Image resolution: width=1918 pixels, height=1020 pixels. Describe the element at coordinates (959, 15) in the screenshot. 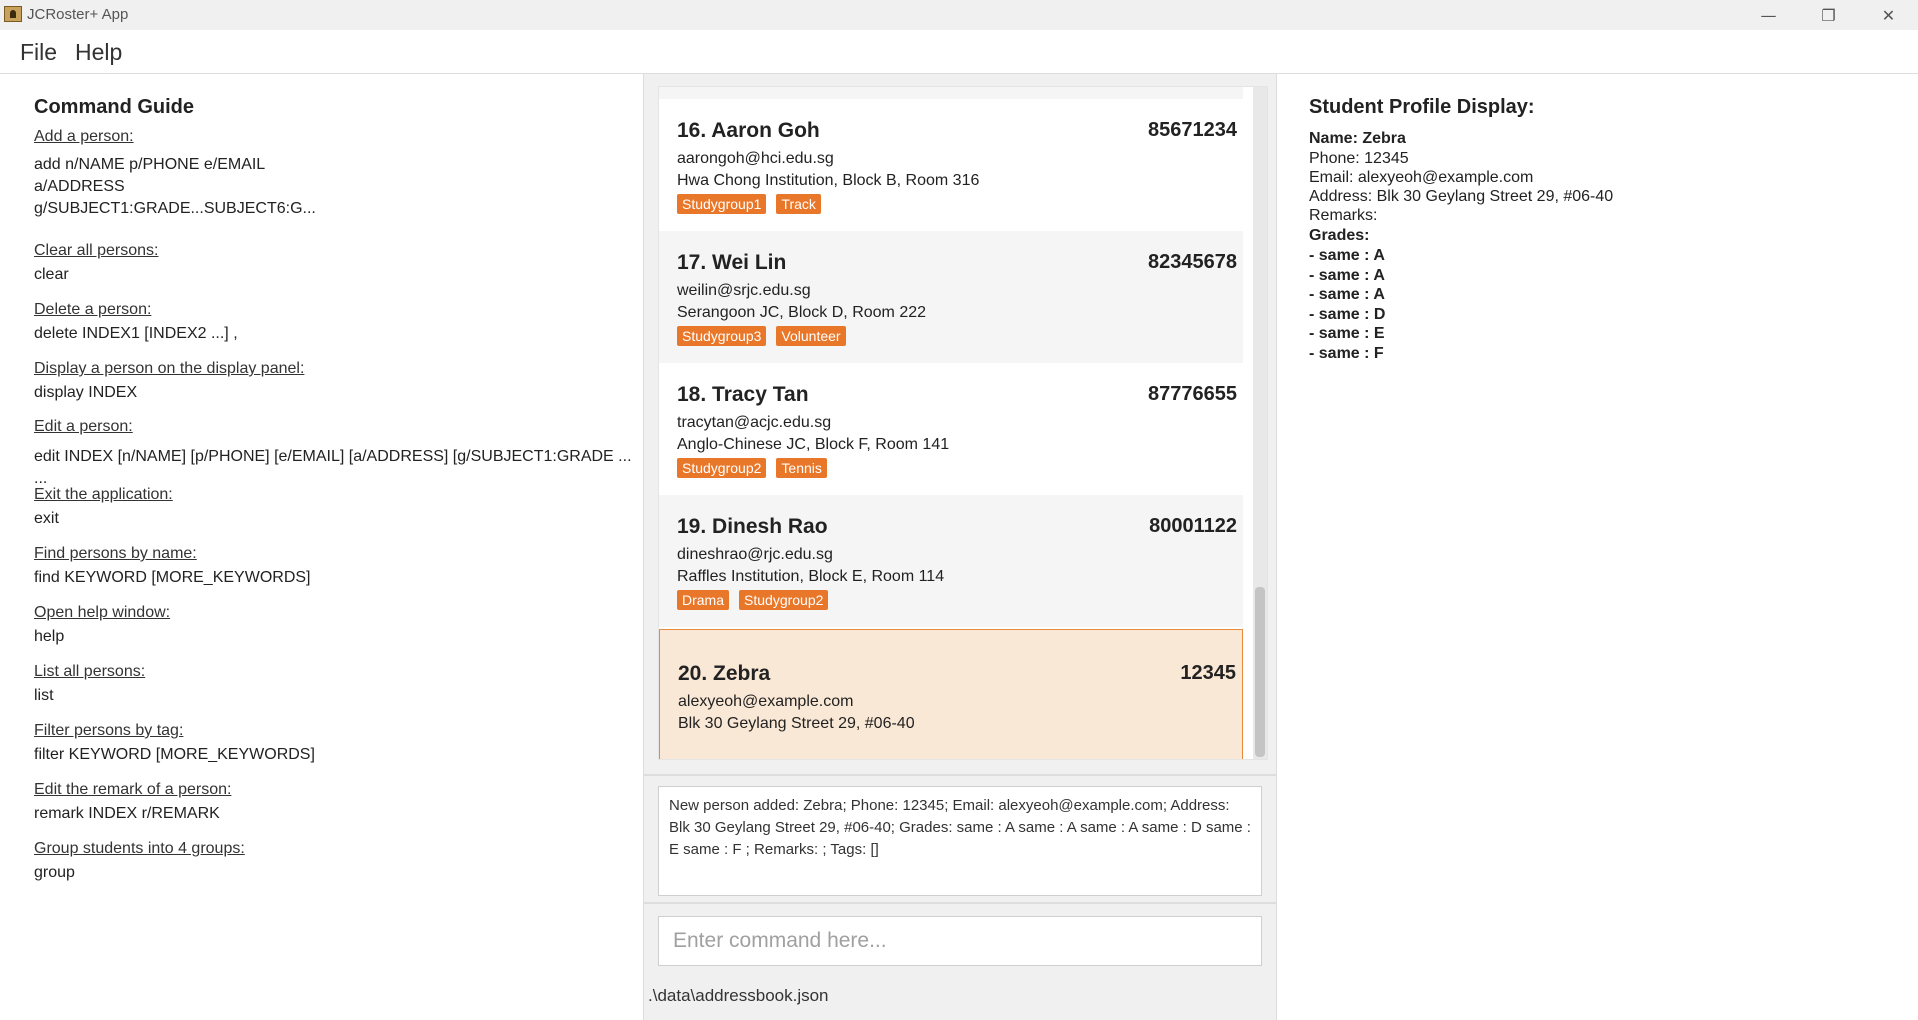

I see `title-bar: JCRoster+ App — ❐ ✕` at that location.